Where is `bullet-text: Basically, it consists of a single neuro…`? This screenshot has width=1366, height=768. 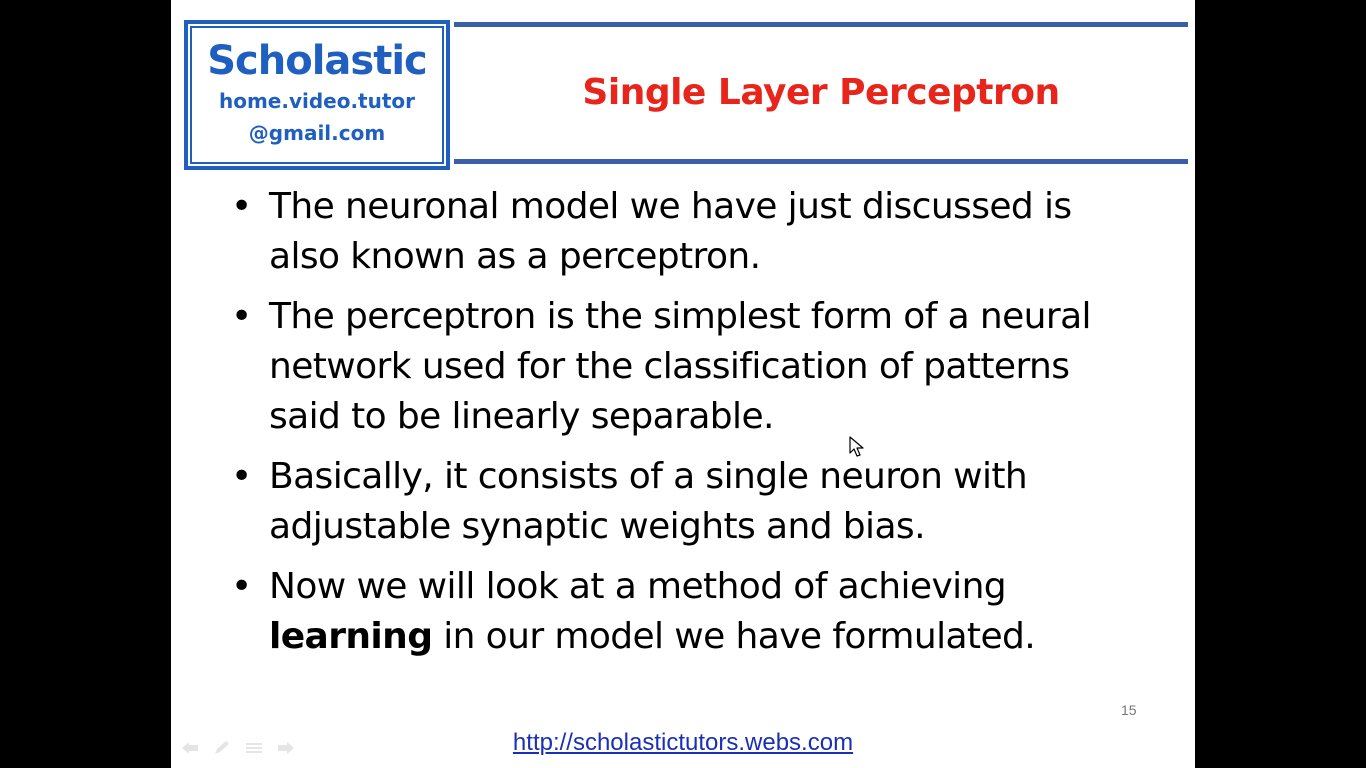 bullet-text: Basically, it consists of a single neuro… is located at coordinates (648, 501).